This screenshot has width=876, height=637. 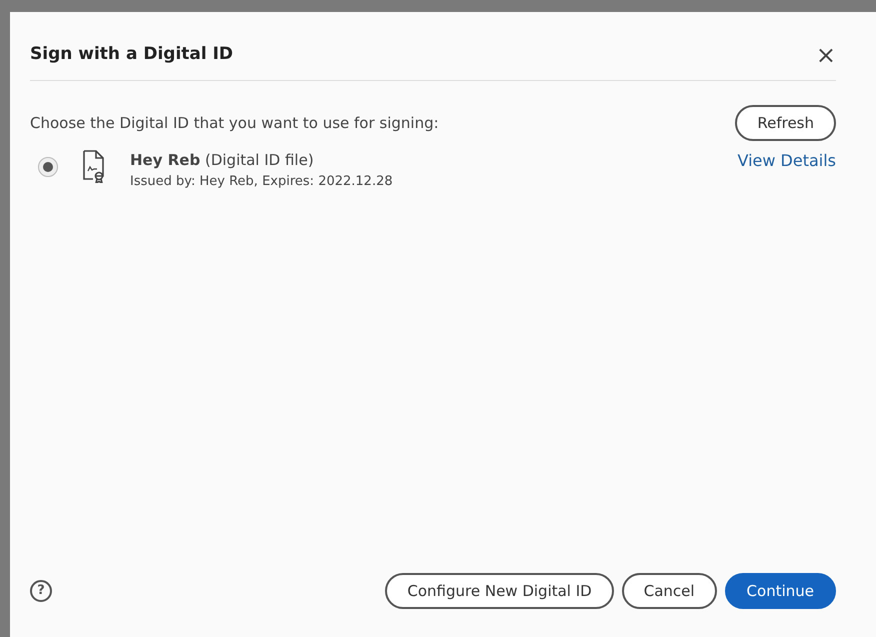 What do you see at coordinates (222, 160) in the screenshot?
I see `digital-id-name: Hey Reb (Digital ID file)` at bounding box center [222, 160].